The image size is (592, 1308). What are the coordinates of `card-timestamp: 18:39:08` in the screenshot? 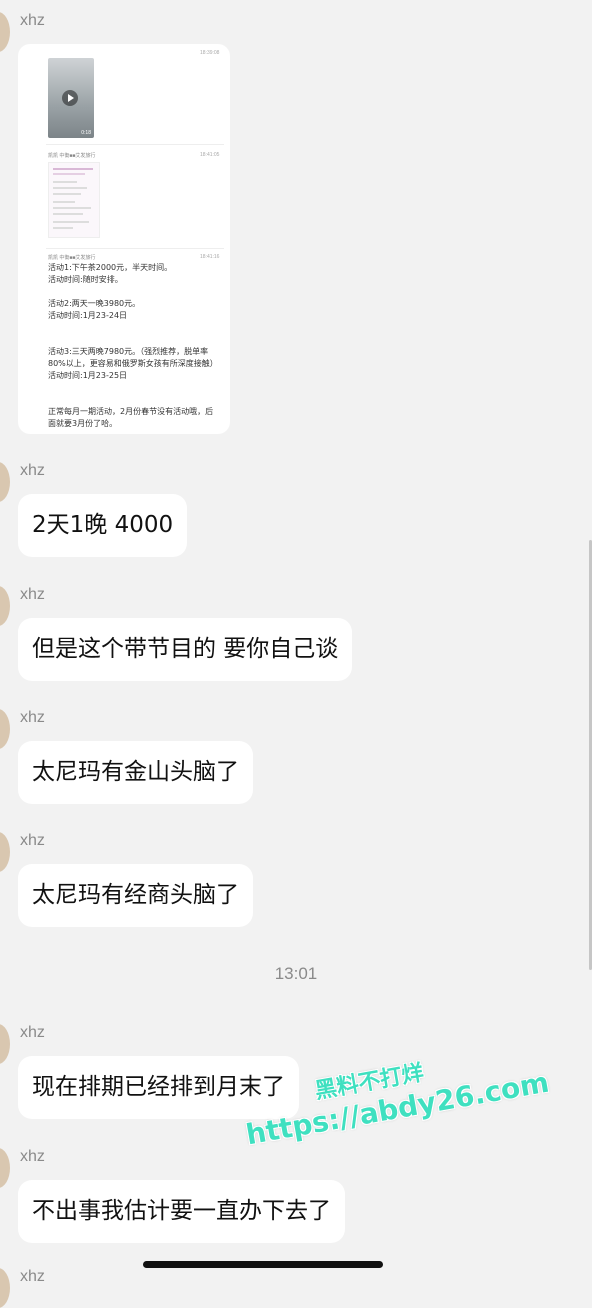 It's located at (210, 53).